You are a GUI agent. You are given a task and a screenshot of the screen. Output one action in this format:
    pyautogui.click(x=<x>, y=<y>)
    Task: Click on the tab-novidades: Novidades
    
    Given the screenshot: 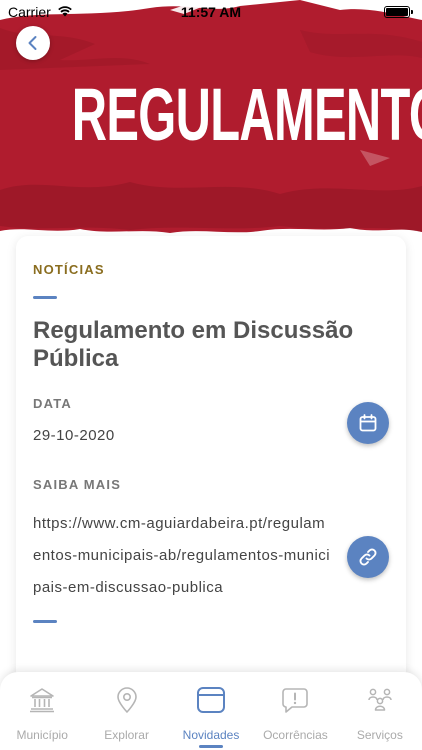 What is the action you would take?
    pyautogui.click(x=211, y=711)
    